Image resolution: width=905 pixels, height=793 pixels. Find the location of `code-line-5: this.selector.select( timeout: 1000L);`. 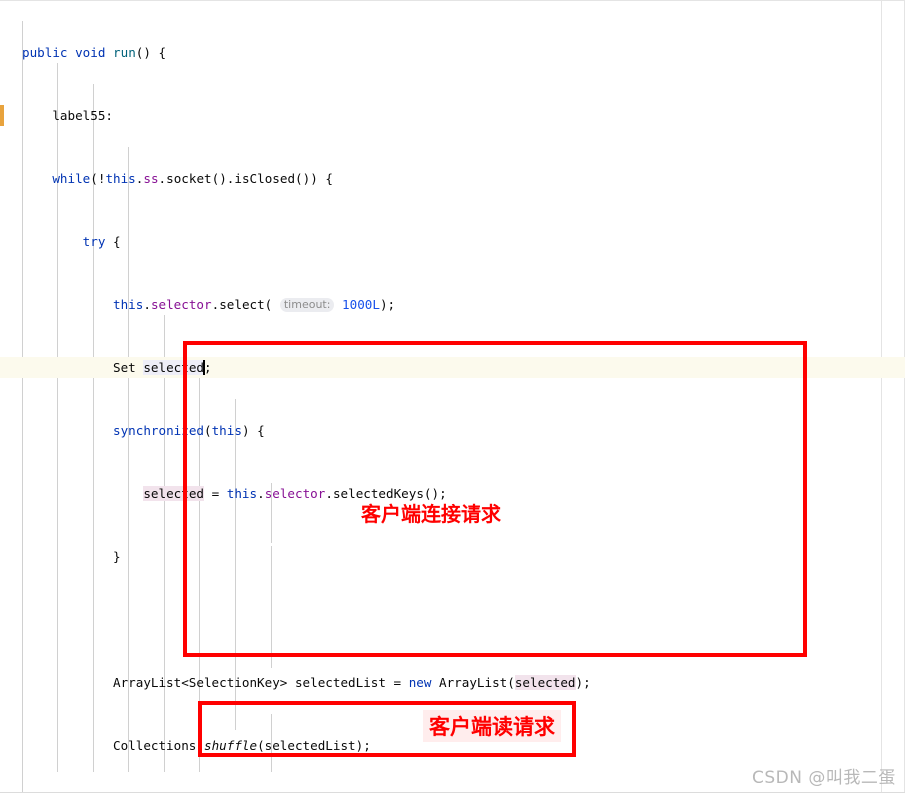

code-line-5: this.selector.select( timeout: 1000L); is located at coordinates (254, 304).